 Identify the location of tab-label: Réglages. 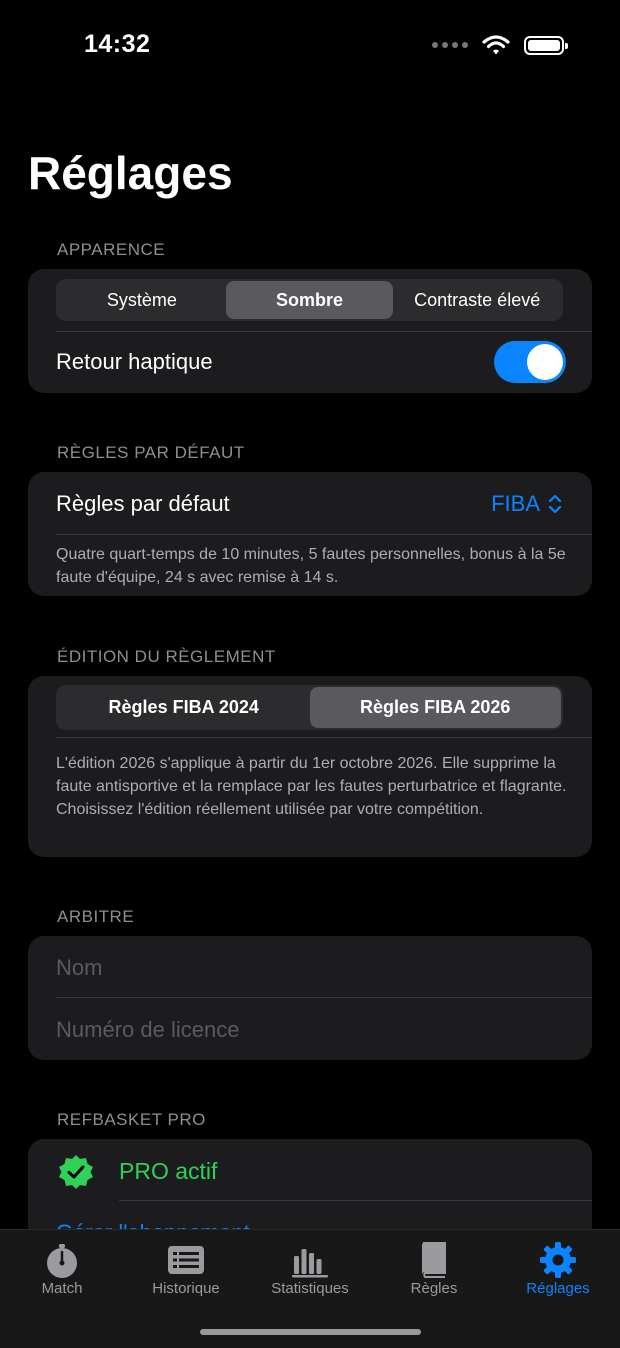
(558, 1288).